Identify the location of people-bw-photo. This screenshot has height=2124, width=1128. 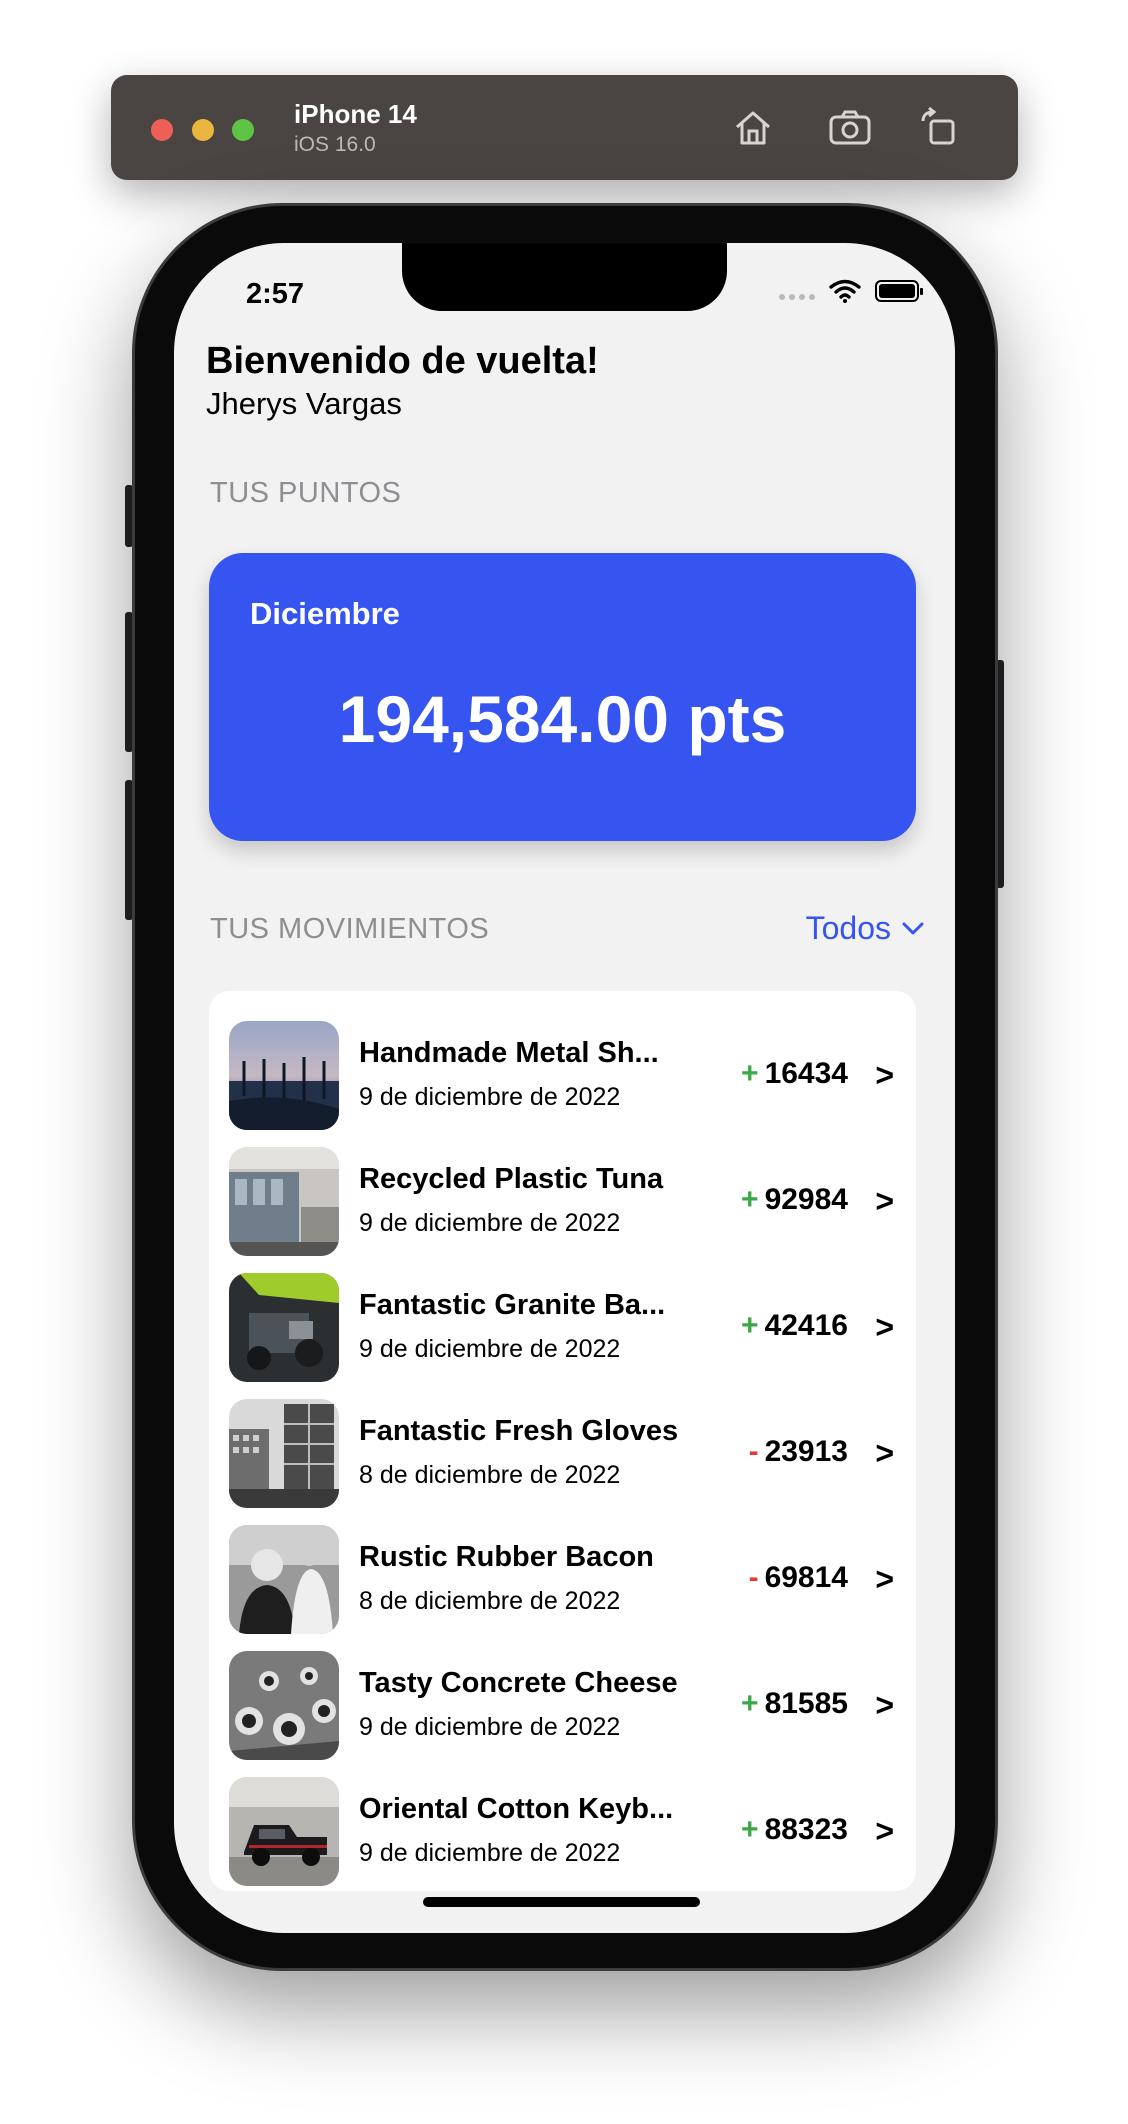
(284, 1579).